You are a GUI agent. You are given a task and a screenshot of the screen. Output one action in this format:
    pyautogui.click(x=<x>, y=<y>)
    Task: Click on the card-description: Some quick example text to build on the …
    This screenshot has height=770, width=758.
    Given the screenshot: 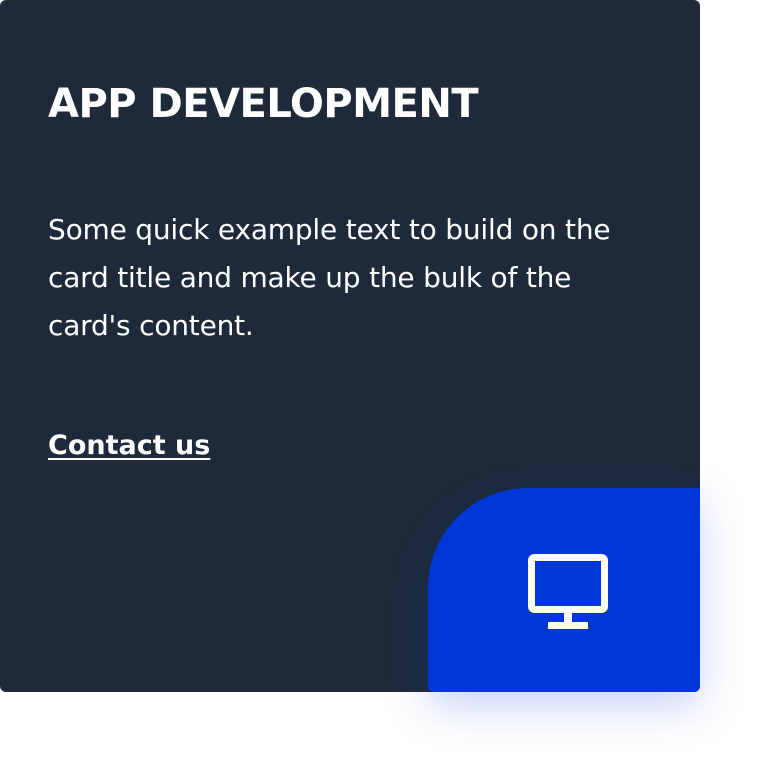 What is the action you would take?
    pyautogui.click(x=329, y=277)
    